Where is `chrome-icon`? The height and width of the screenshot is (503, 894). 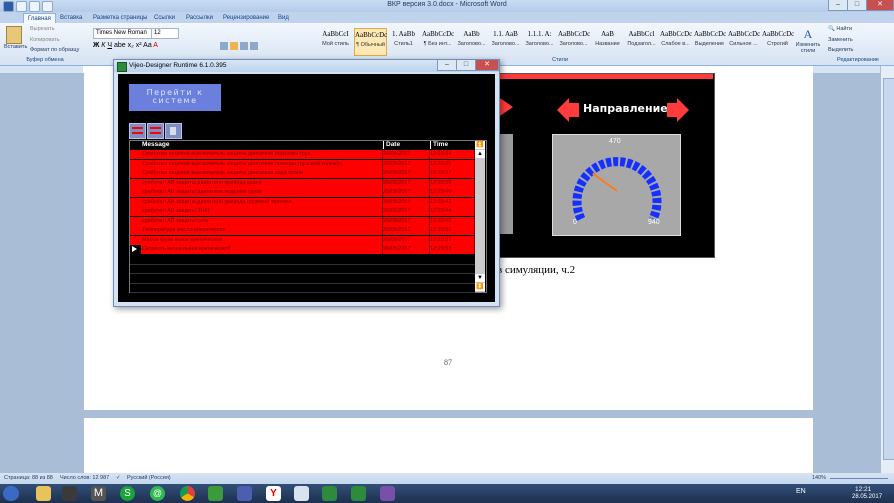 chrome-icon is located at coordinates (187, 493).